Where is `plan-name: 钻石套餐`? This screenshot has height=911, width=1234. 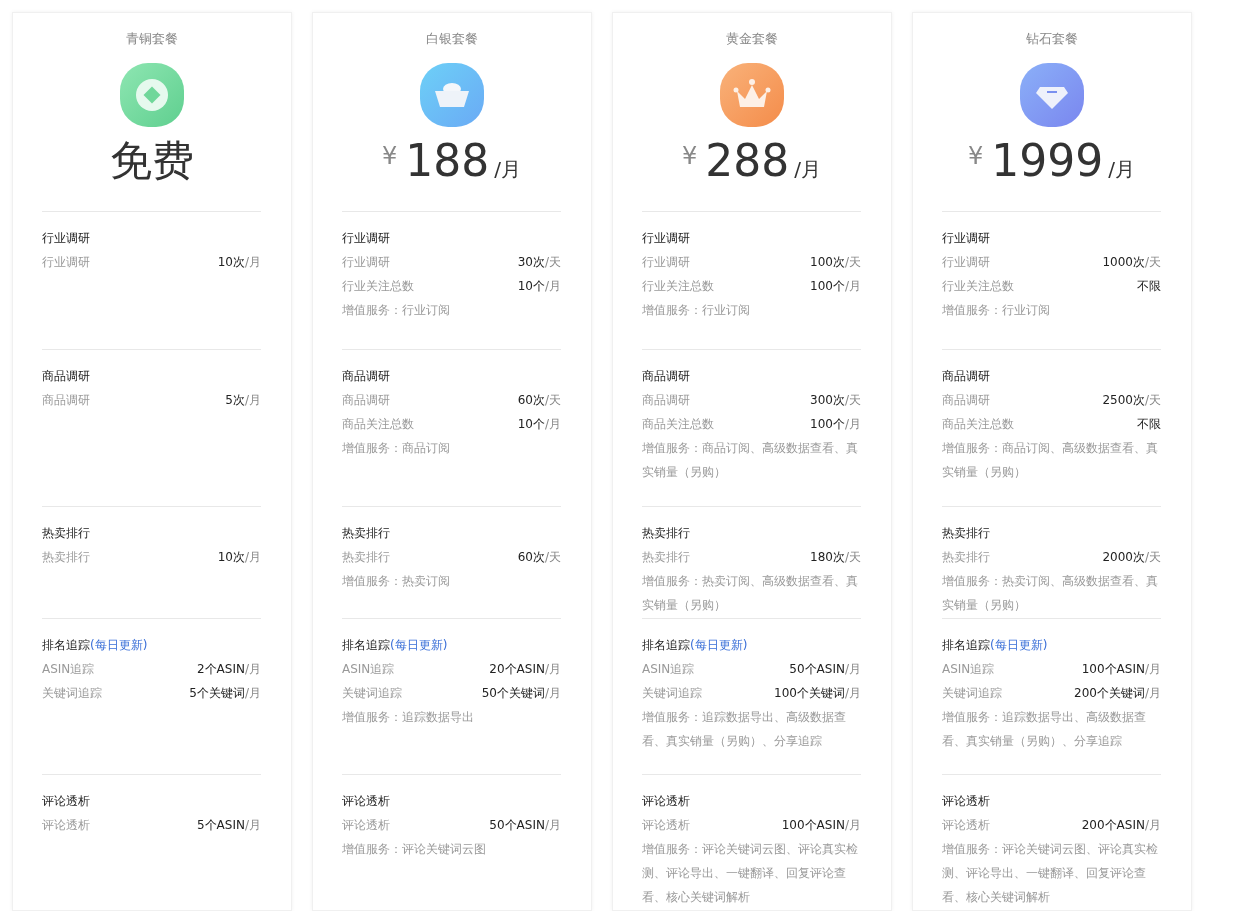
plan-name: 钻石套餐 is located at coordinates (1051, 39).